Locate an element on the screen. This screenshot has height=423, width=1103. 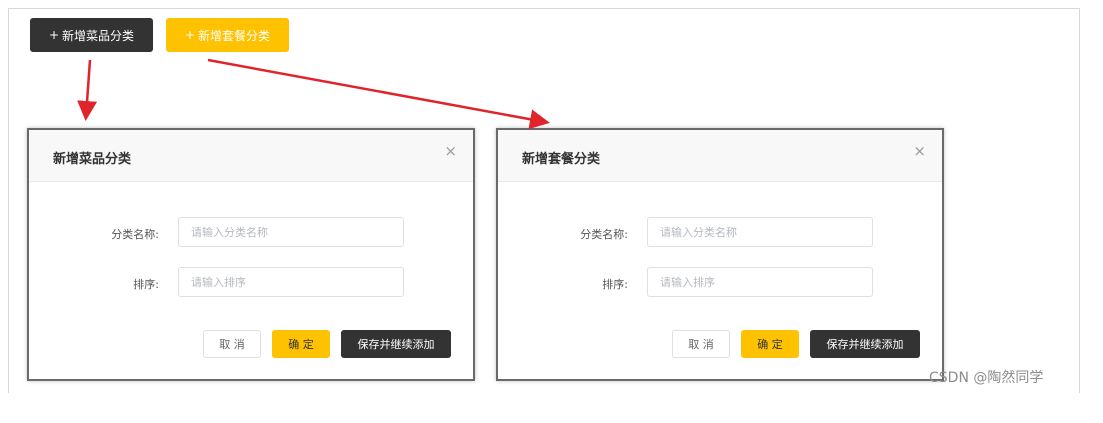
add-setmeal-category-button: + 新增套餐分类 is located at coordinates (227, 35).